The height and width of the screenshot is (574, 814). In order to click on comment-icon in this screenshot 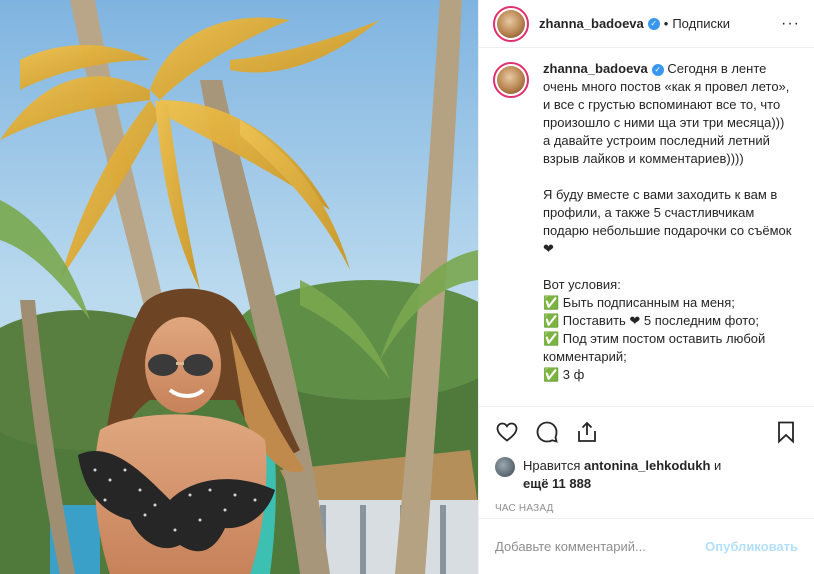, I will do `click(547, 432)`.